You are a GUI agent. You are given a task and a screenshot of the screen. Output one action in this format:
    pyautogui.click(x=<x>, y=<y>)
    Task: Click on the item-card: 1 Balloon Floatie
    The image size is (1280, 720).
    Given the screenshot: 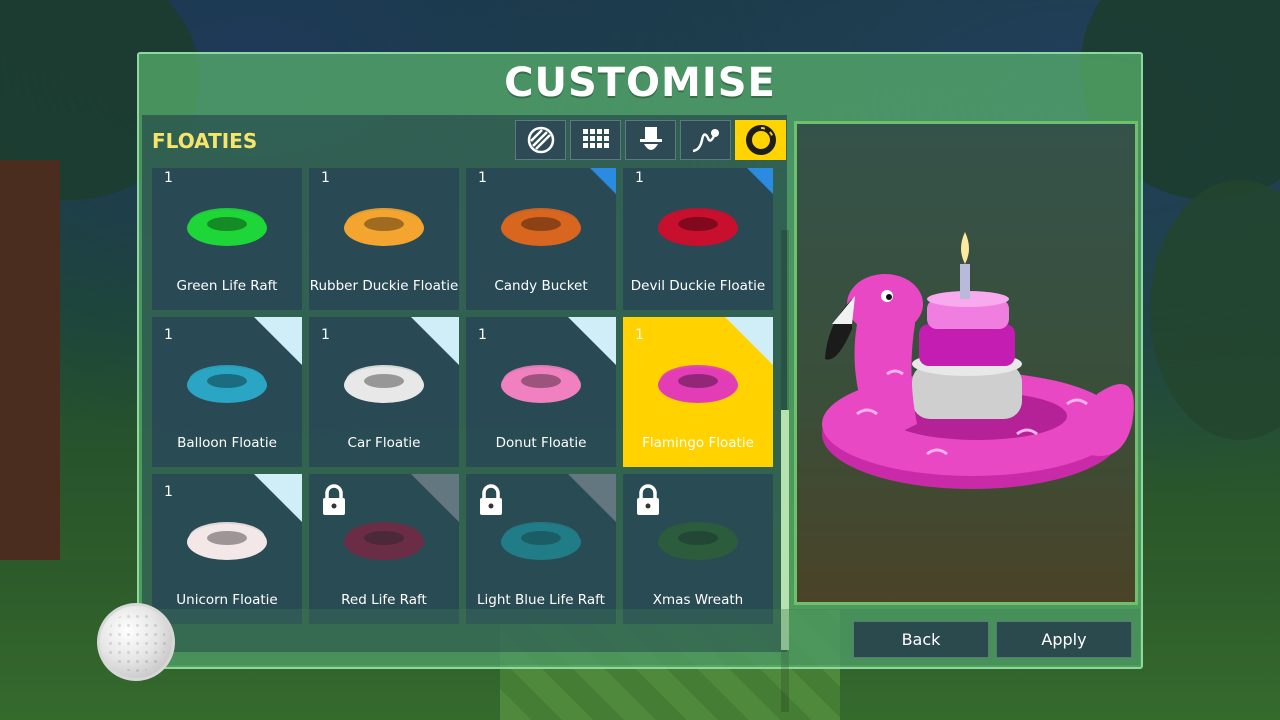 What is the action you would take?
    pyautogui.click(x=227, y=392)
    